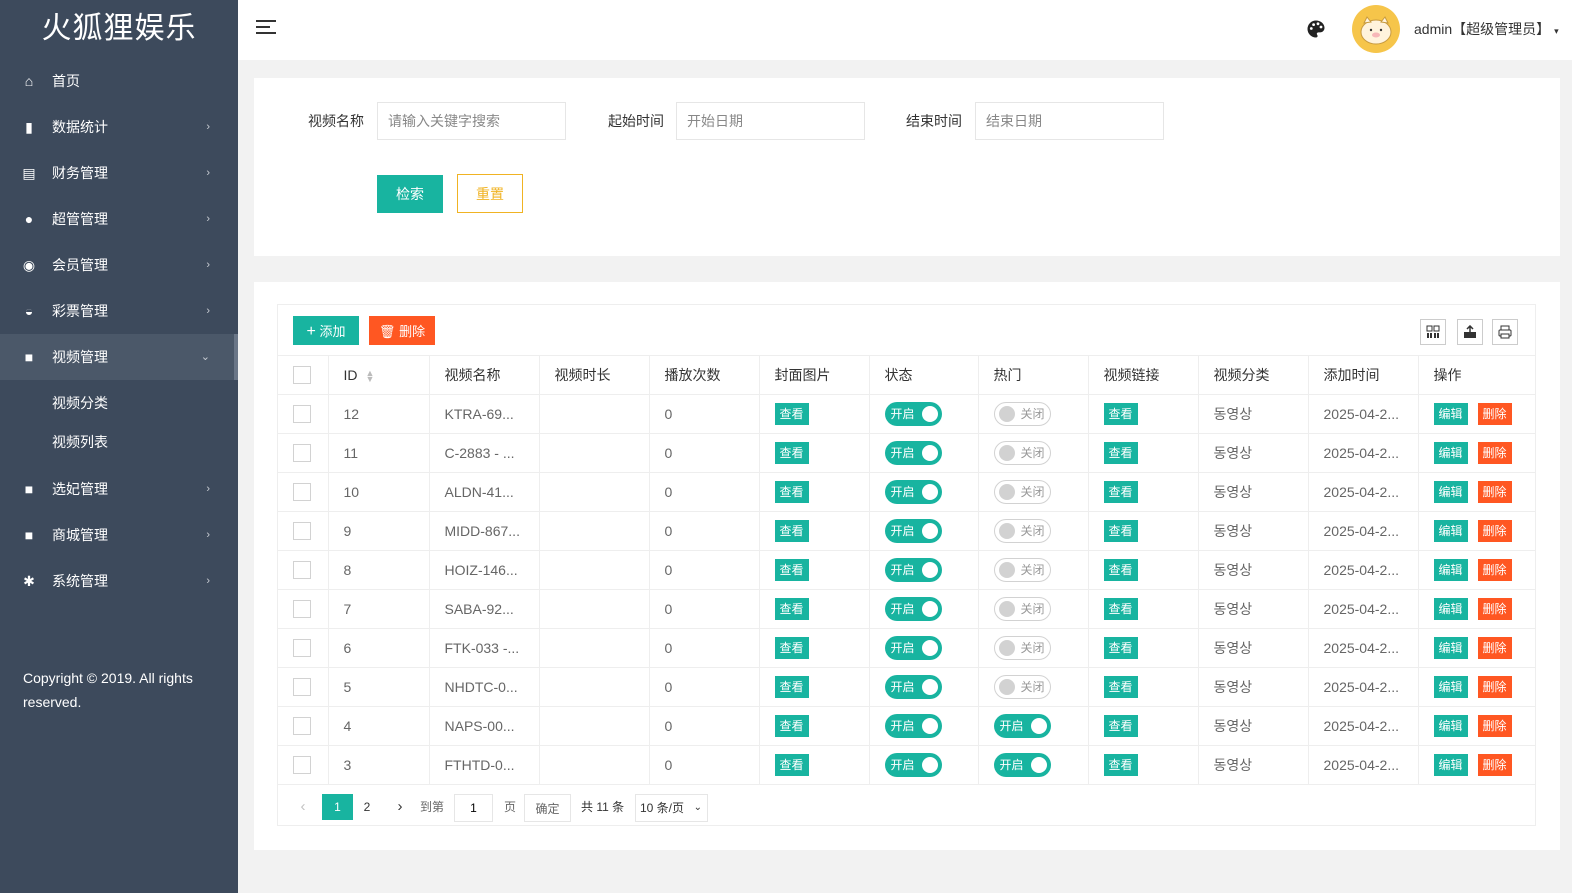  I want to click on search-button: 检索, so click(410, 194).